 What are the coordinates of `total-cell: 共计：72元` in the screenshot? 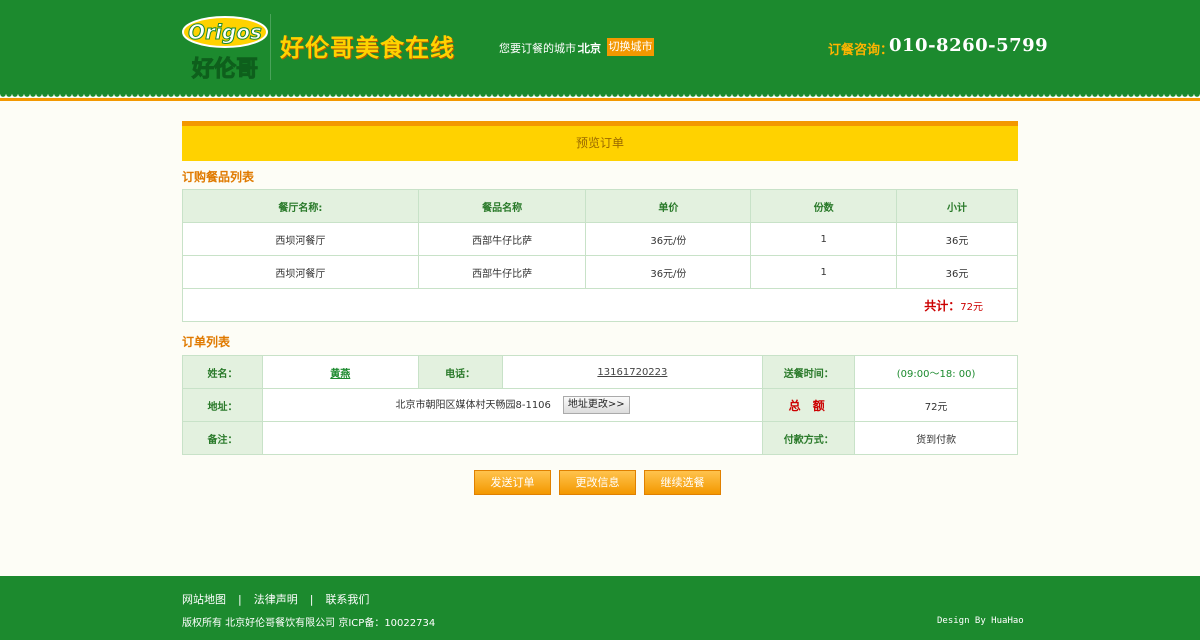 It's located at (600, 305).